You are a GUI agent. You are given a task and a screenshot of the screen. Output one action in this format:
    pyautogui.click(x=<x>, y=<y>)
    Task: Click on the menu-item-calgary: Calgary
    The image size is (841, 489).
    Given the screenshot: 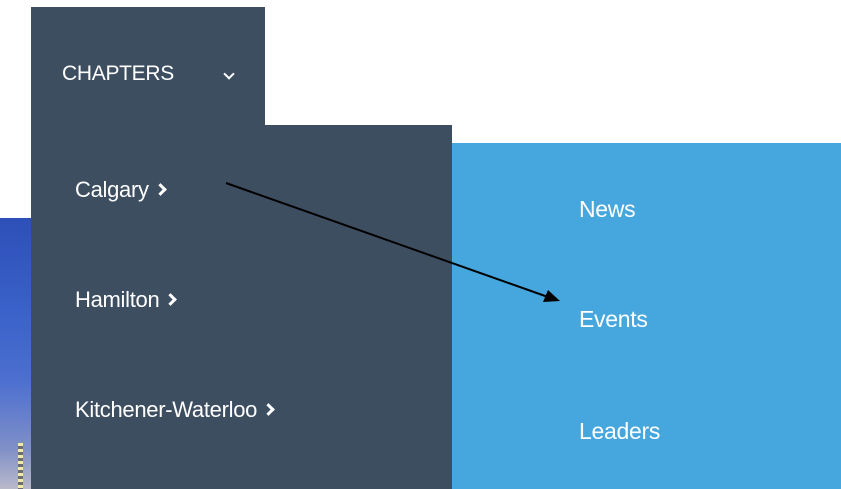 What is the action you would take?
    pyautogui.click(x=121, y=190)
    